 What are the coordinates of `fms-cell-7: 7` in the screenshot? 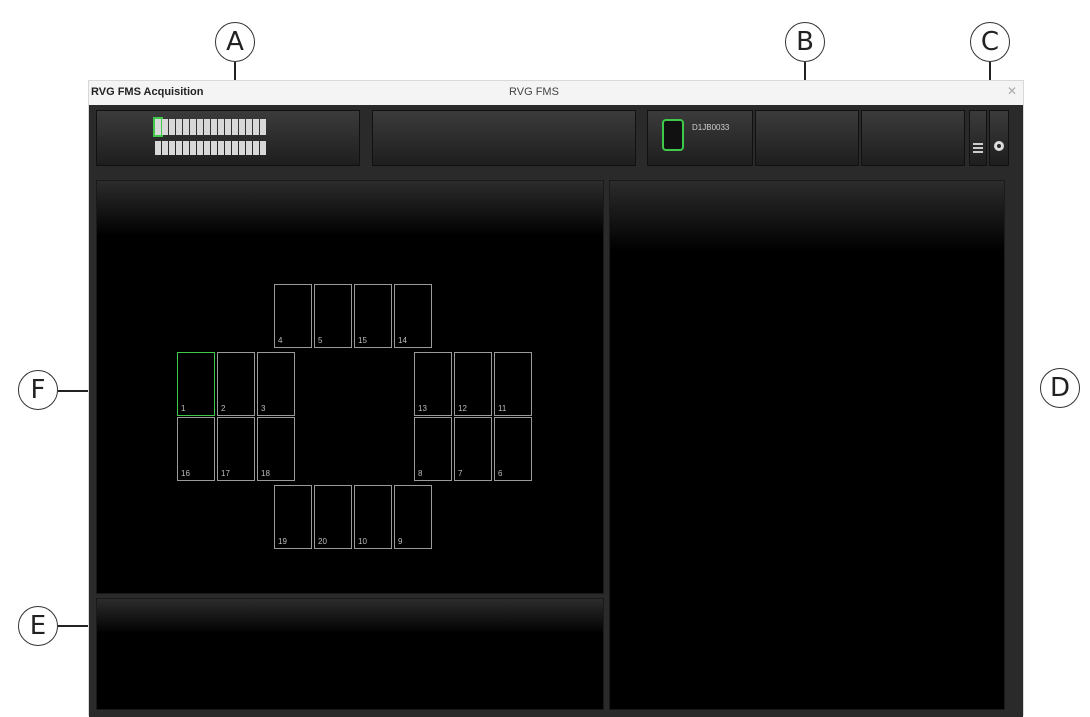 It's located at (473, 449).